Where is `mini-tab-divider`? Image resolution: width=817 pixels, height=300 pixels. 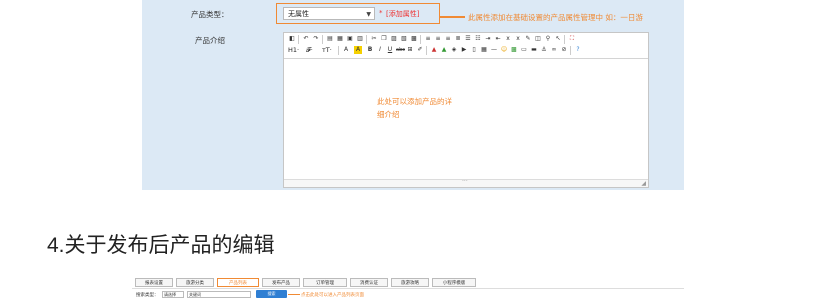 mini-tab-divider is located at coordinates (408, 288).